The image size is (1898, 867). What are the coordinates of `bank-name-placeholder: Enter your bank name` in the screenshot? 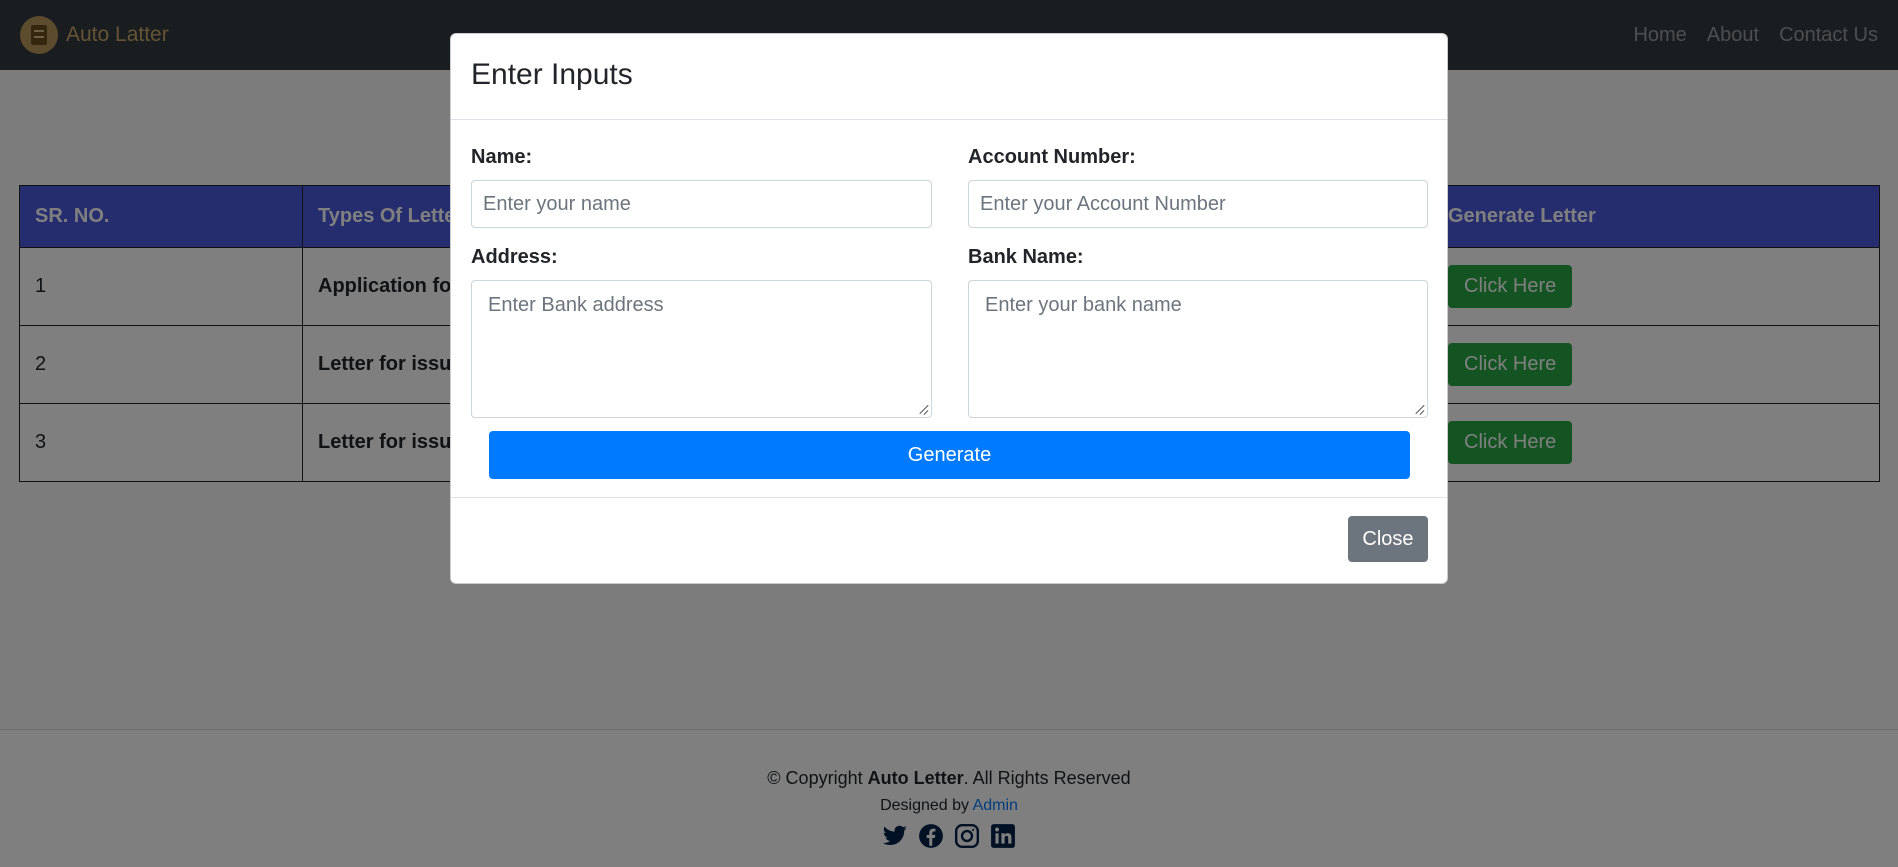 It's located at (1083, 305).